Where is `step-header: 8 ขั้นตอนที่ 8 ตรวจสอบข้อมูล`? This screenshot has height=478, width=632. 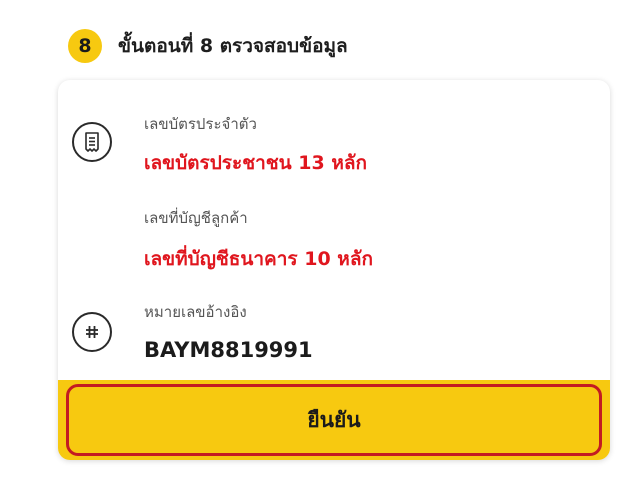 step-header: 8 ขั้นตอนที่ 8 ตรวจสอบข้อมูล is located at coordinates (208, 46).